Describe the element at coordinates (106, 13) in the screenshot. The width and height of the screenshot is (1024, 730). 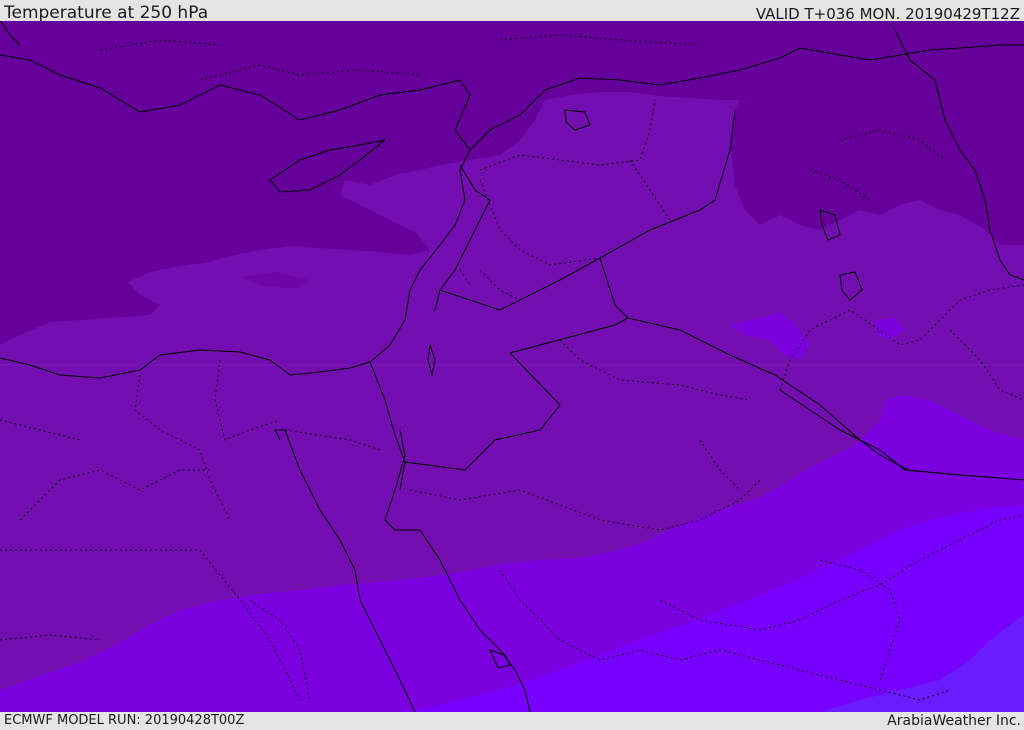
I see `map-title: Temperature at 250 hPa` at that location.